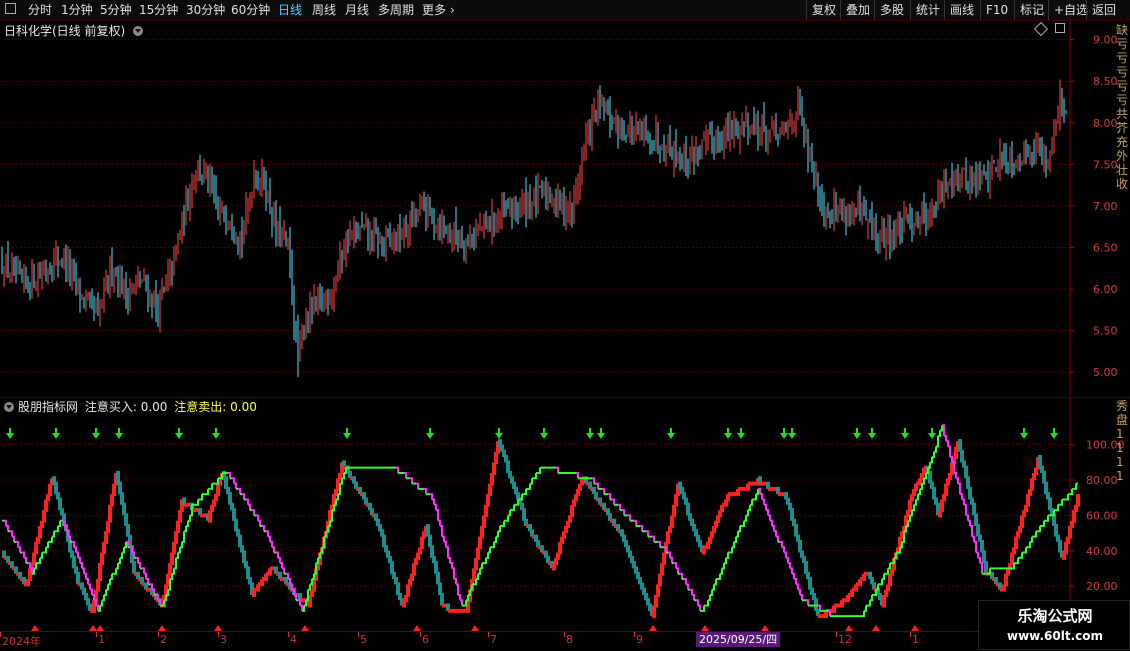  I want to click on window-icon, so click(10, 8).